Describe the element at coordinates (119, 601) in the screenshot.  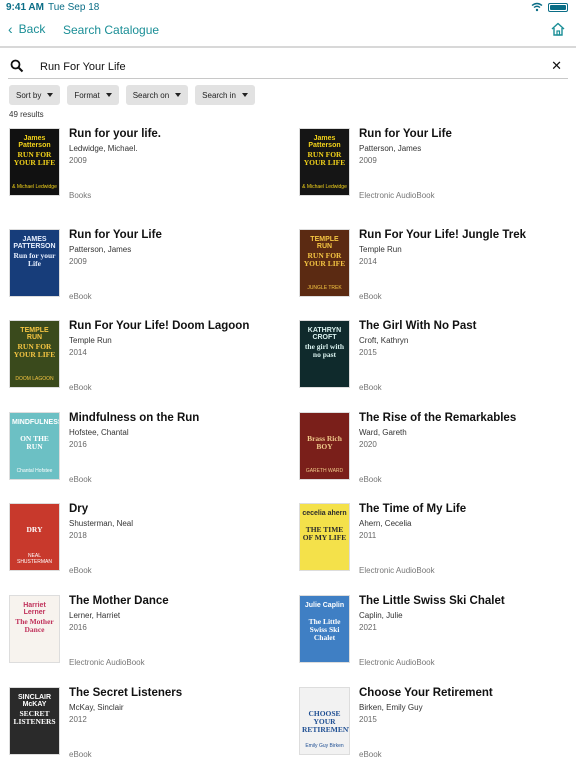
I see `result-title: The Mother Dance` at that location.